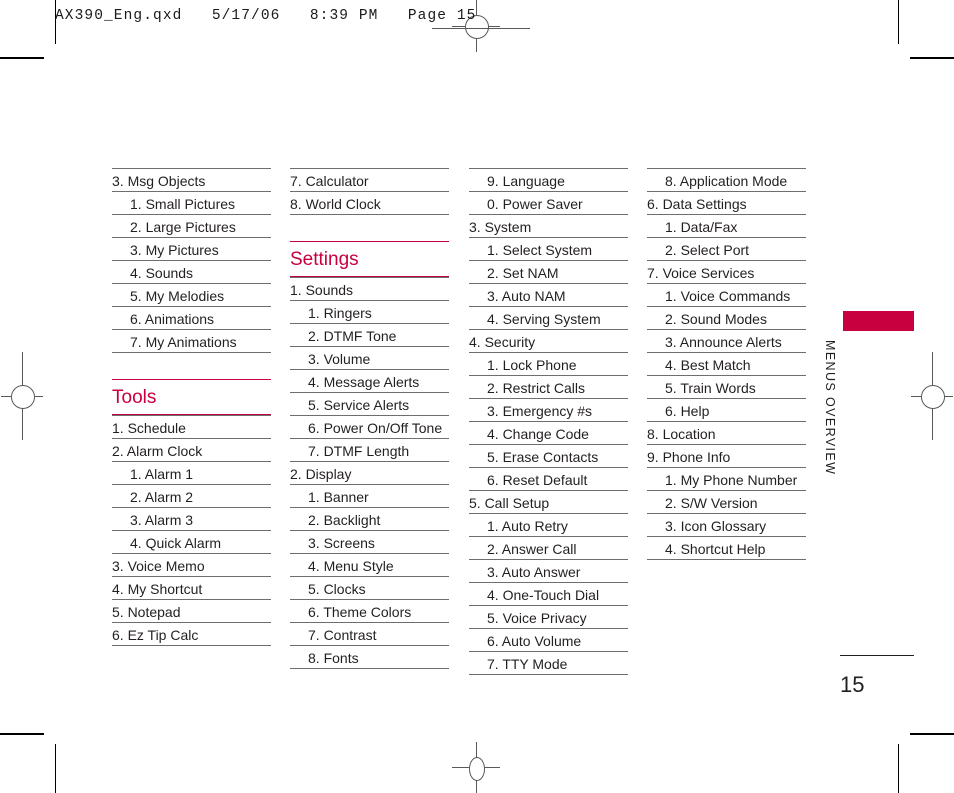 The height and width of the screenshot is (793, 954). Describe the element at coordinates (726, 225) in the screenshot. I see `menu-entry: 1. Data/Fax` at that location.